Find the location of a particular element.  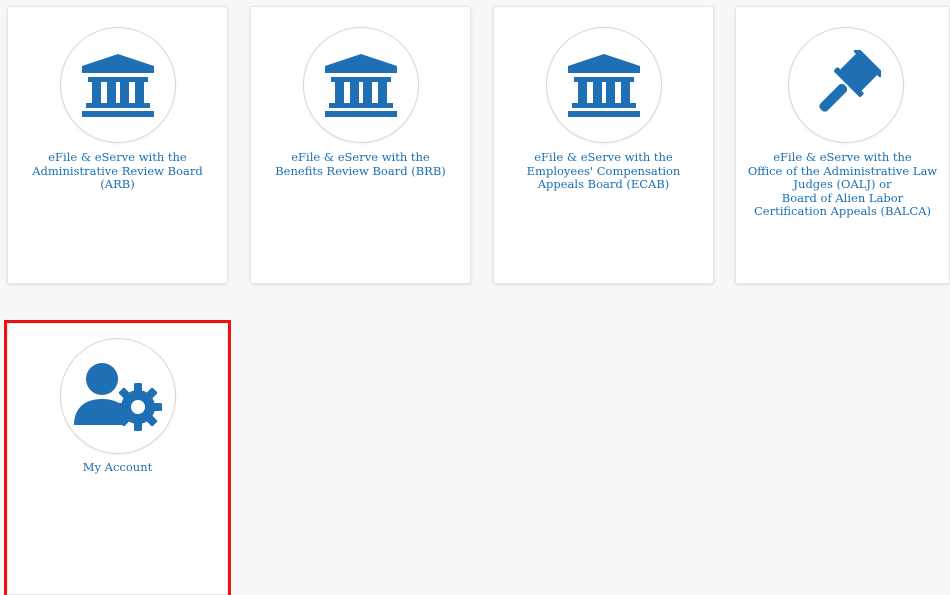

tile-label-line: Office of the Administrative Law is located at coordinates (842, 170).